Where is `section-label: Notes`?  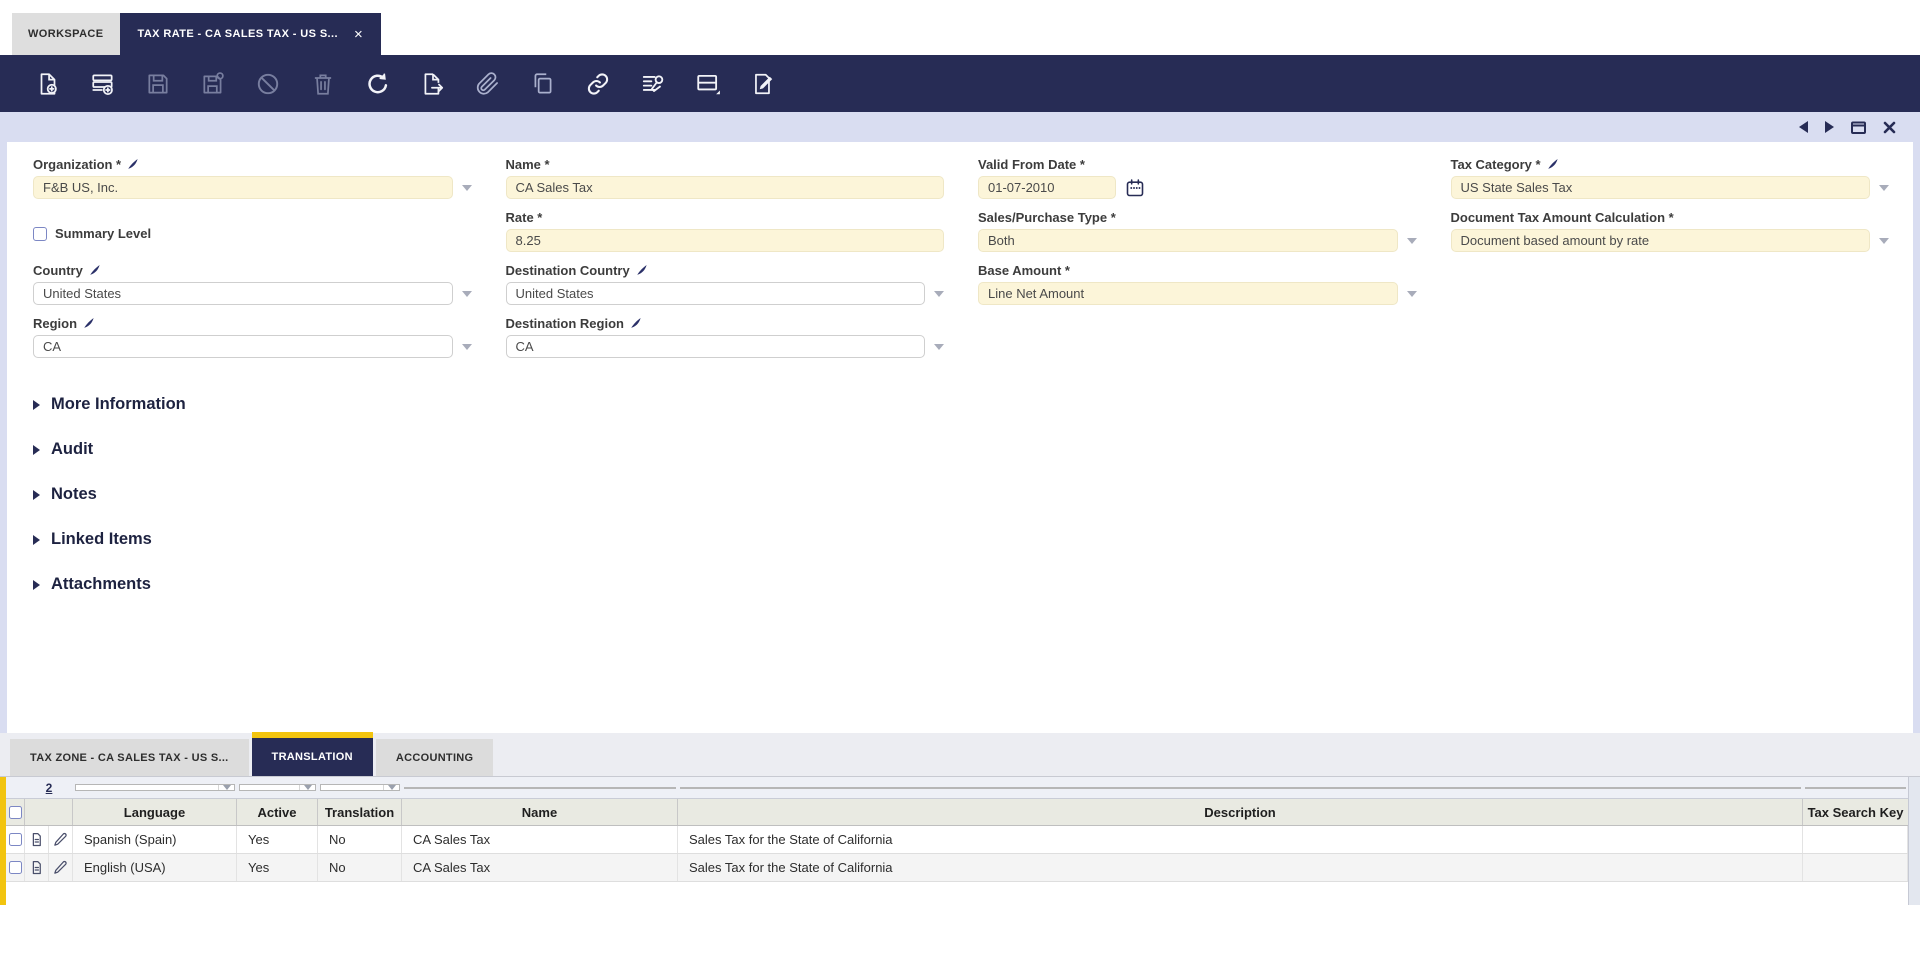 section-label: Notes is located at coordinates (74, 494).